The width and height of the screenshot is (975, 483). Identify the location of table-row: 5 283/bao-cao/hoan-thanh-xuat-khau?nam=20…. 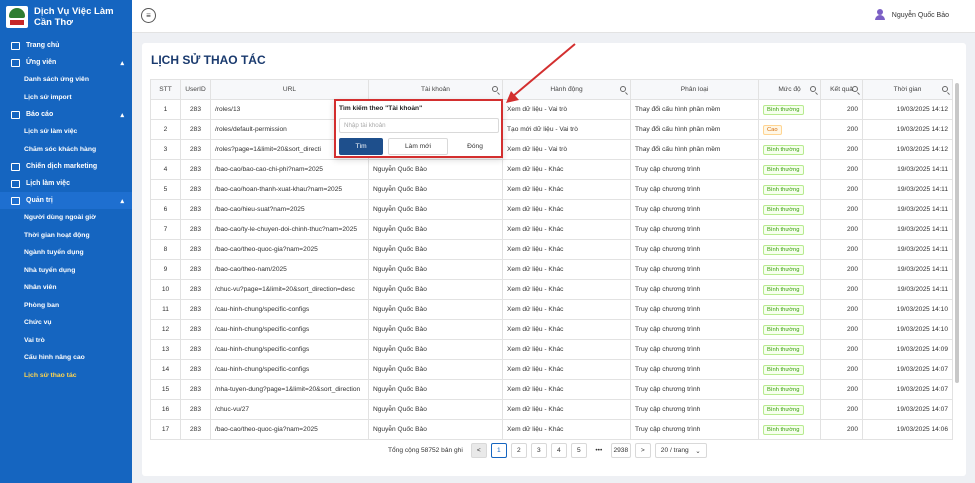
(551, 189).